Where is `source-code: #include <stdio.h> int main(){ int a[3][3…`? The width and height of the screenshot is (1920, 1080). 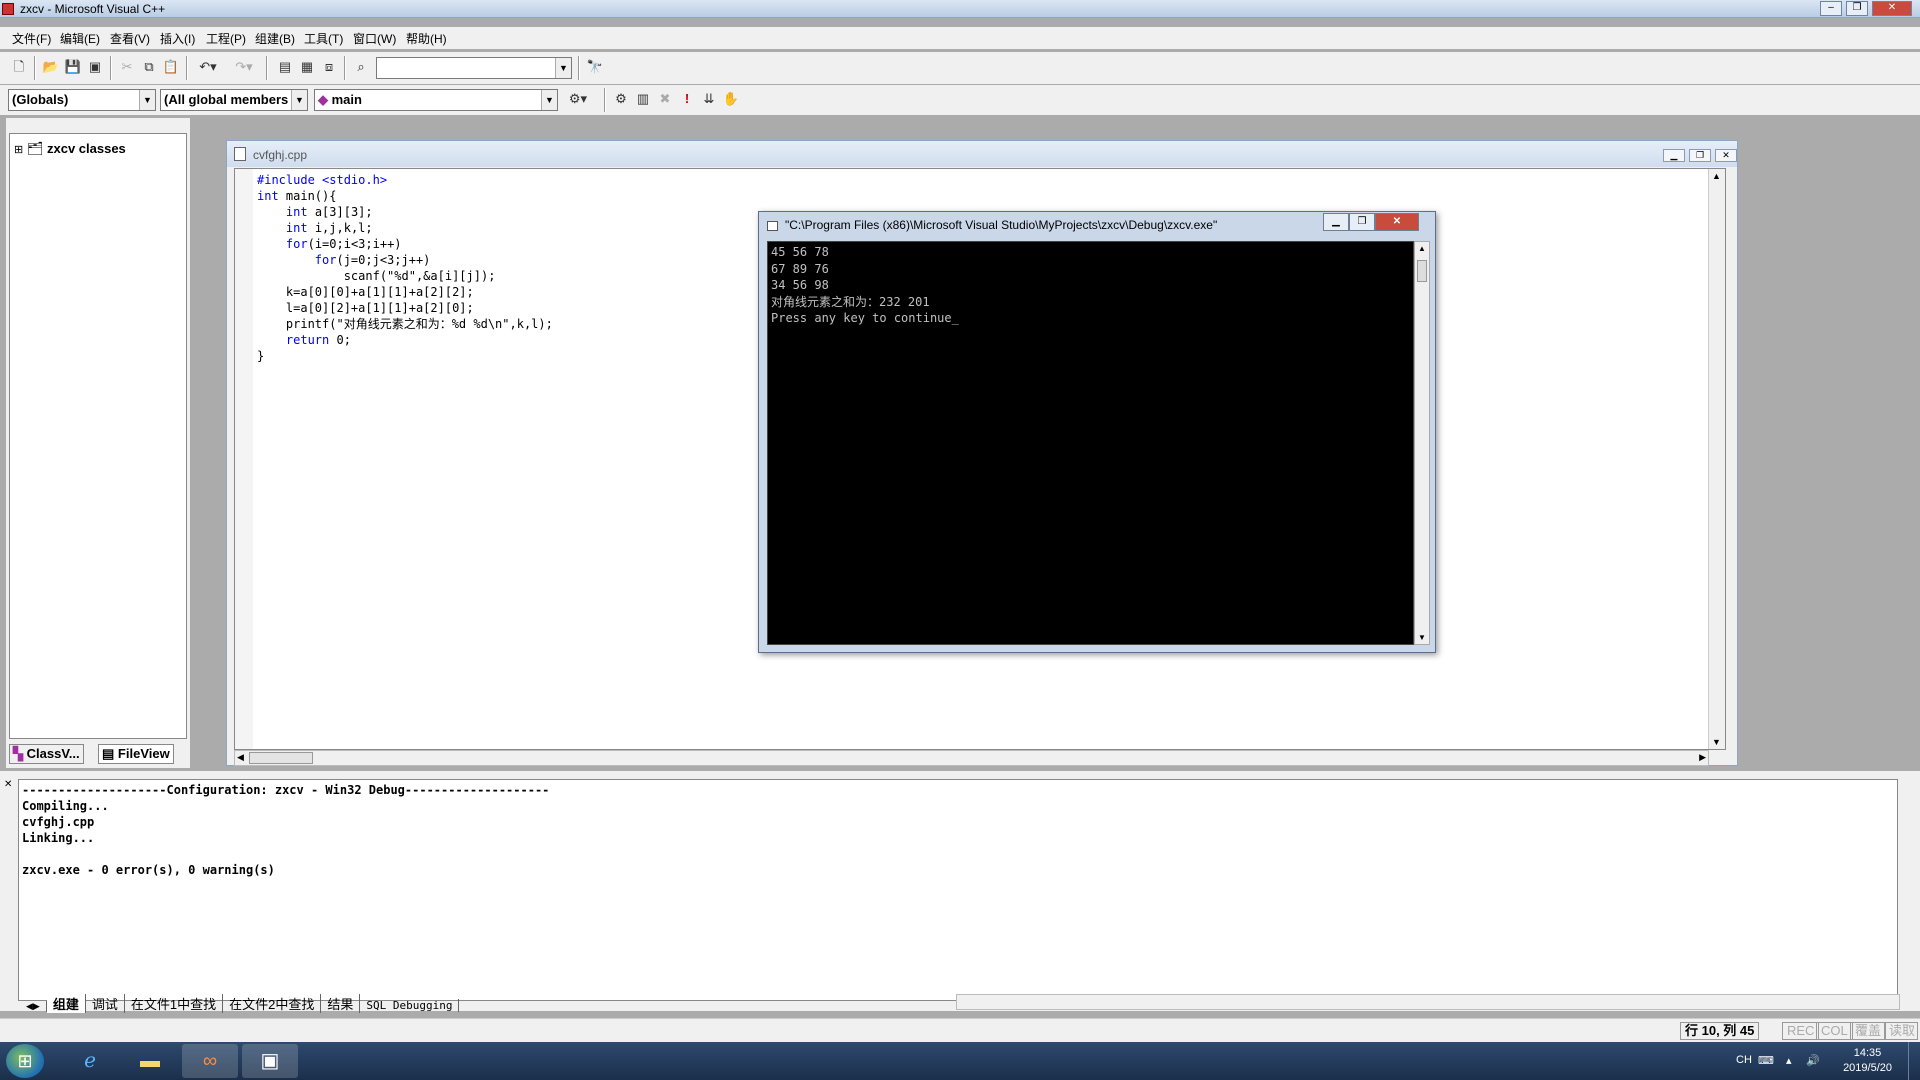
source-code: #include <stdio.h> int main(){ int a[3][3… is located at coordinates (405, 268).